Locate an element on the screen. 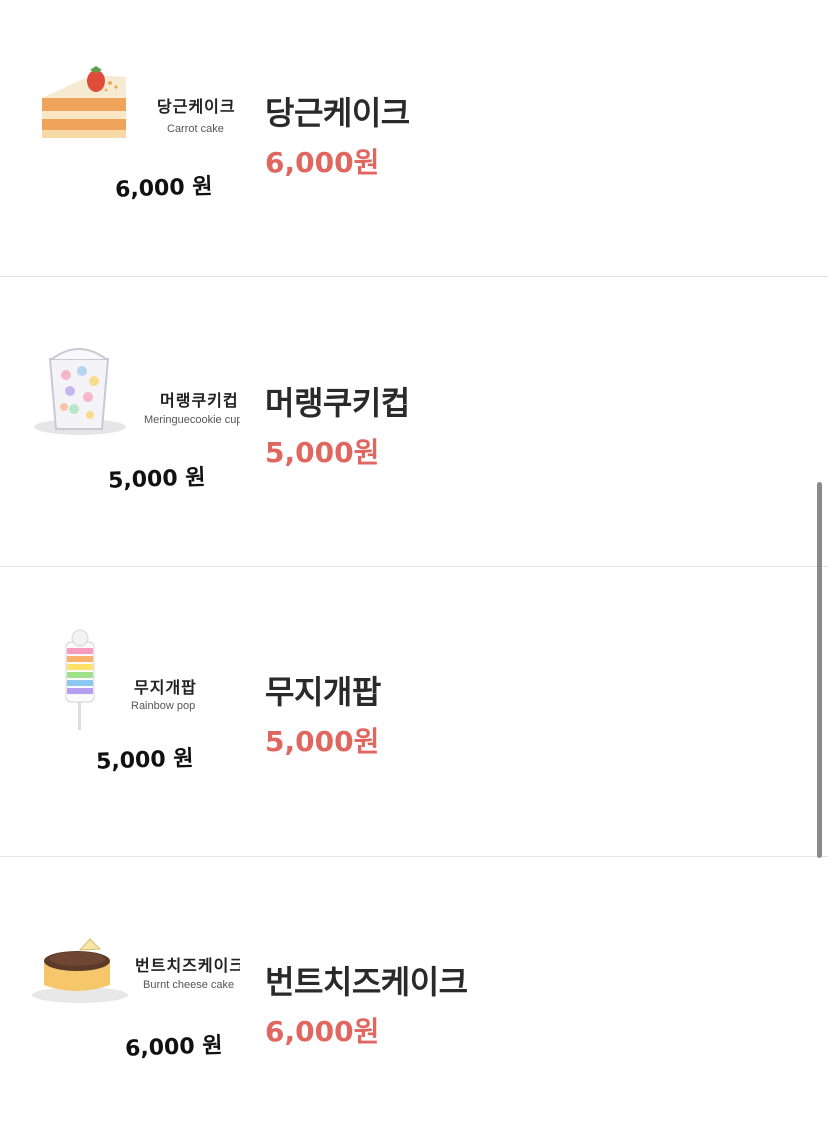 This screenshot has width=828, height=1134. thumb-name-en: Meringuecookie cup is located at coordinates (192, 420).